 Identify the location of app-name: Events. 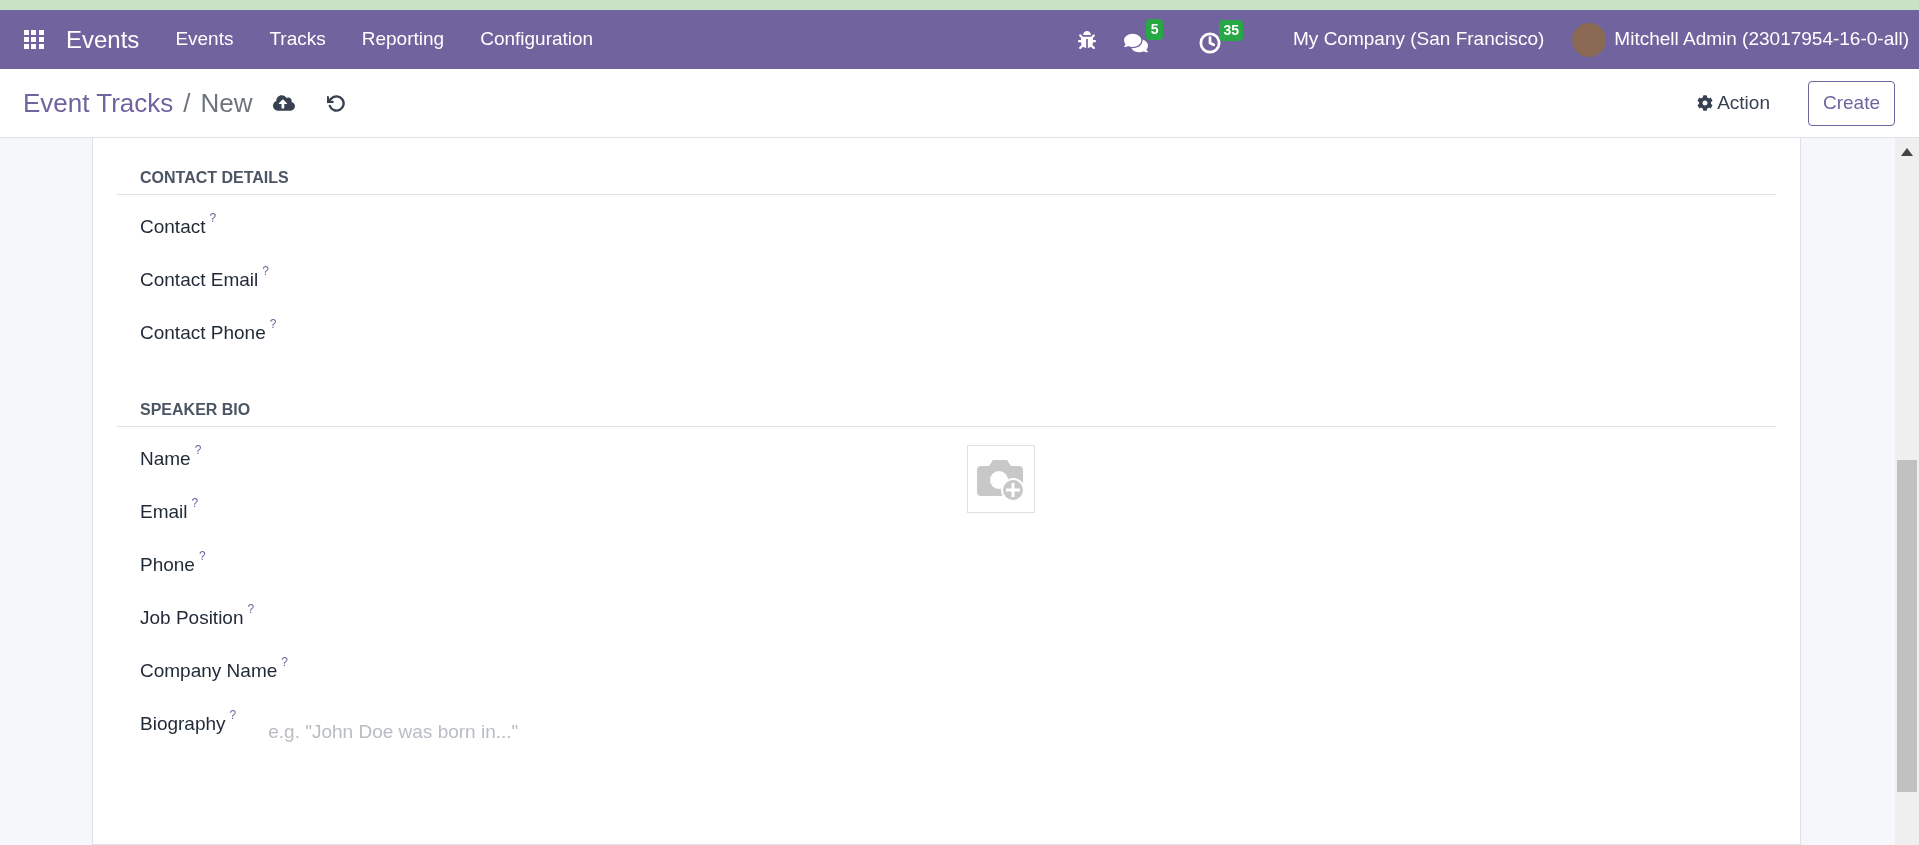
(103, 39).